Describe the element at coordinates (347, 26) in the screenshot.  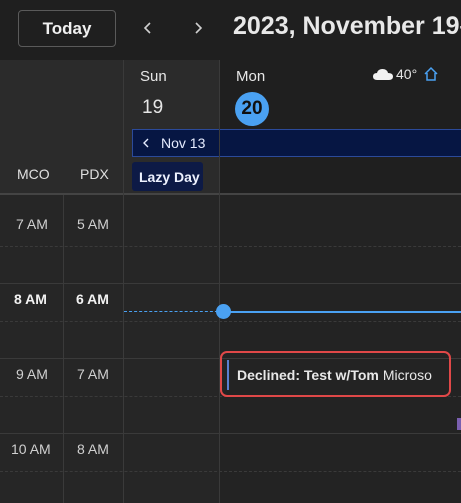
I see `date-range-title: 2023, November 19–` at that location.